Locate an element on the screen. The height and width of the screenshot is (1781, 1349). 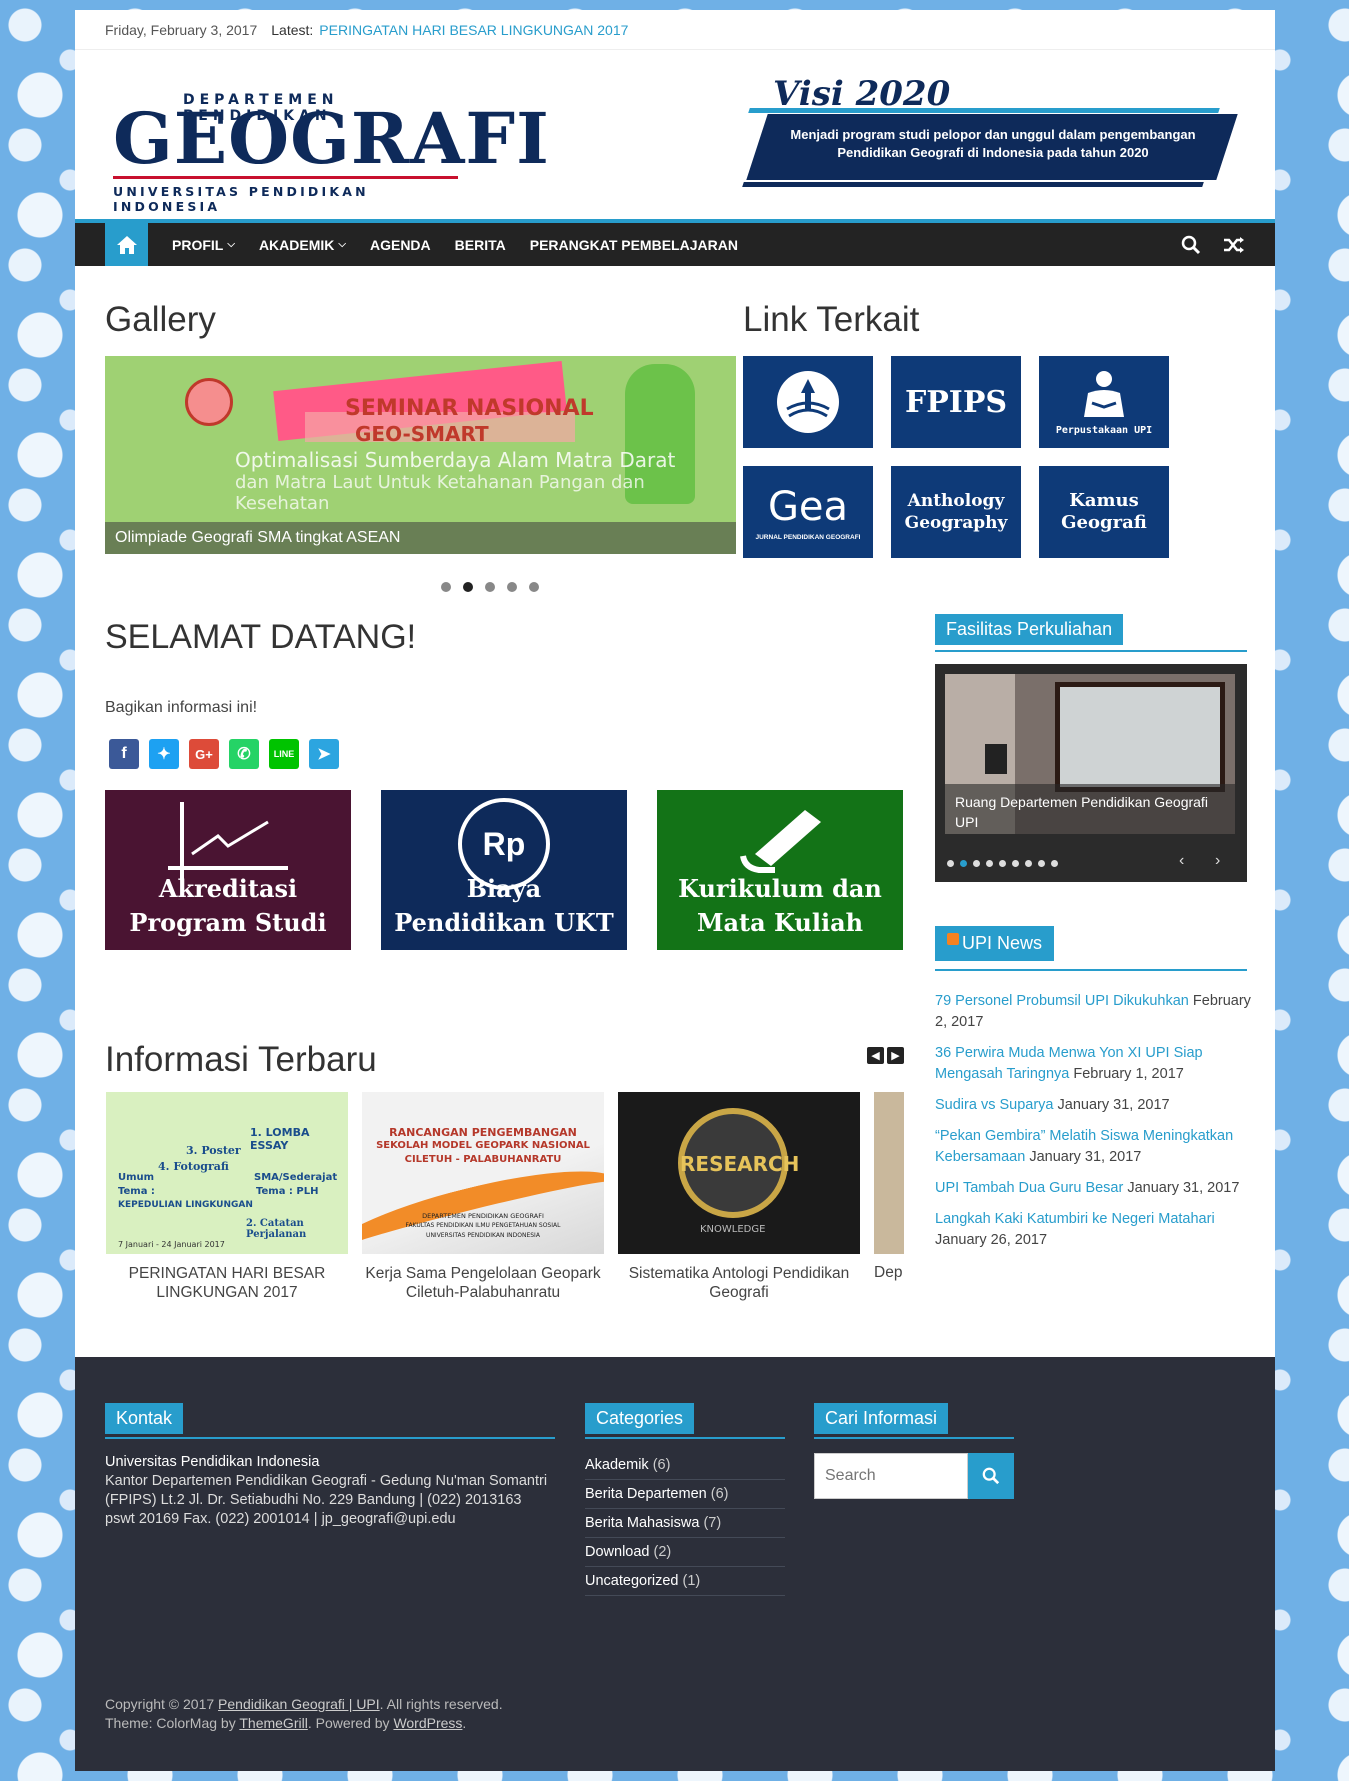
link-tile-upi is located at coordinates (808, 402).